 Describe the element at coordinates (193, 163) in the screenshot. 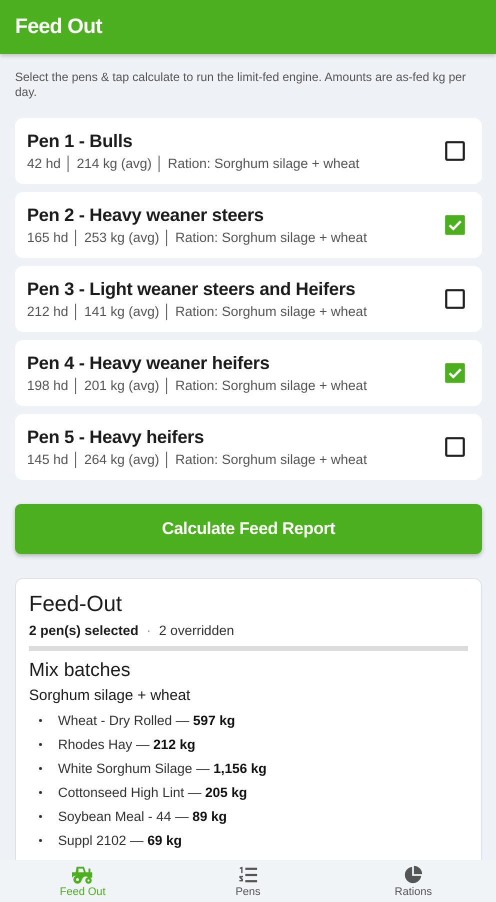

I see `pen-details: 42 hd │ 214 kg (avg) │ Ration: Sorghum silage + wheat` at that location.